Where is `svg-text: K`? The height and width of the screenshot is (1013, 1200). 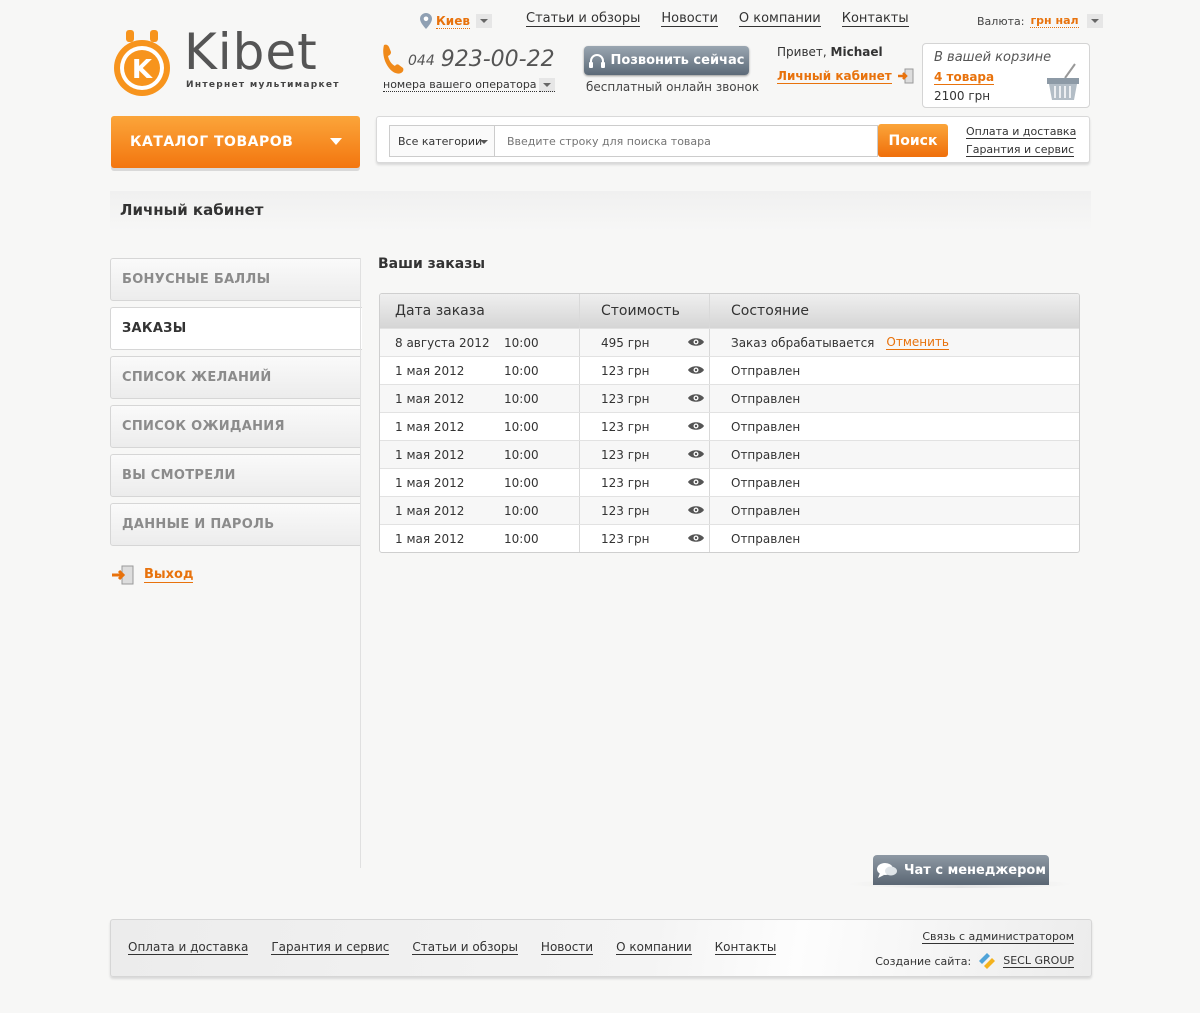
svg-text: K is located at coordinates (142, 70).